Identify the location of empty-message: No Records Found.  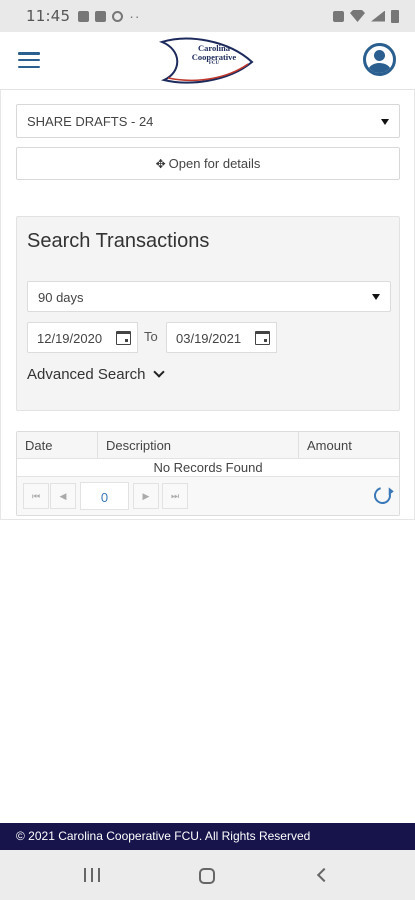
(208, 467).